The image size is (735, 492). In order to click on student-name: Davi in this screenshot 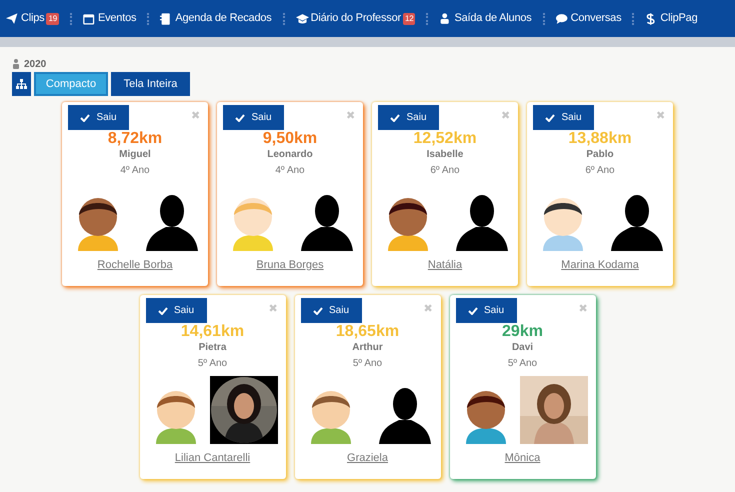, I will do `click(523, 348)`.